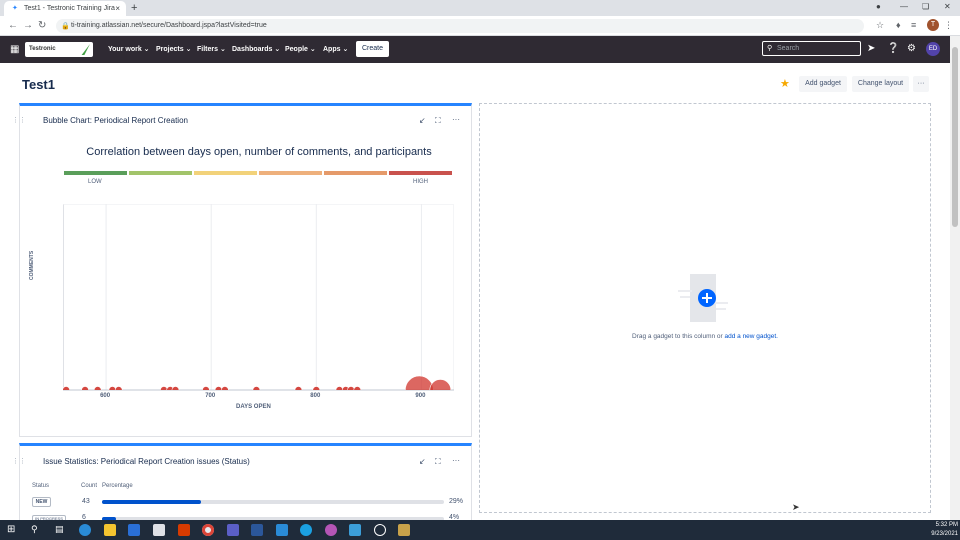  What do you see at coordinates (921, 84) in the screenshot?
I see `dashboard-more-button: ···` at bounding box center [921, 84].